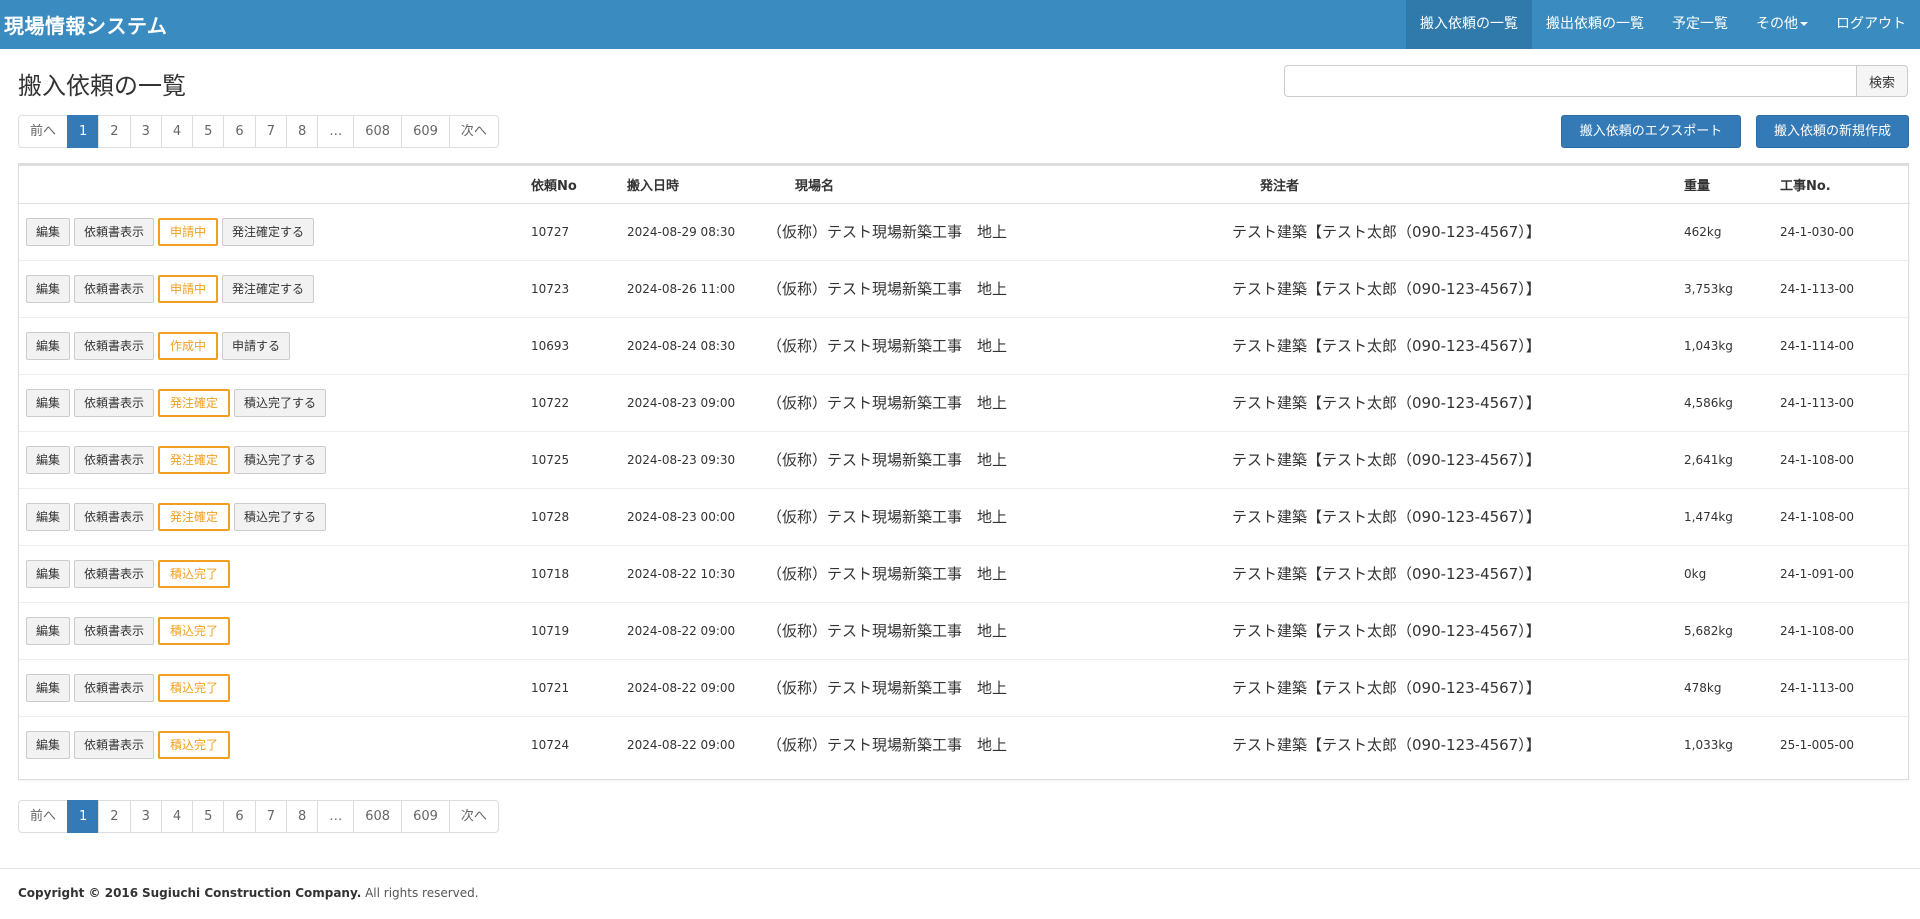  I want to click on row-action-button: 申請する, so click(256, 345).